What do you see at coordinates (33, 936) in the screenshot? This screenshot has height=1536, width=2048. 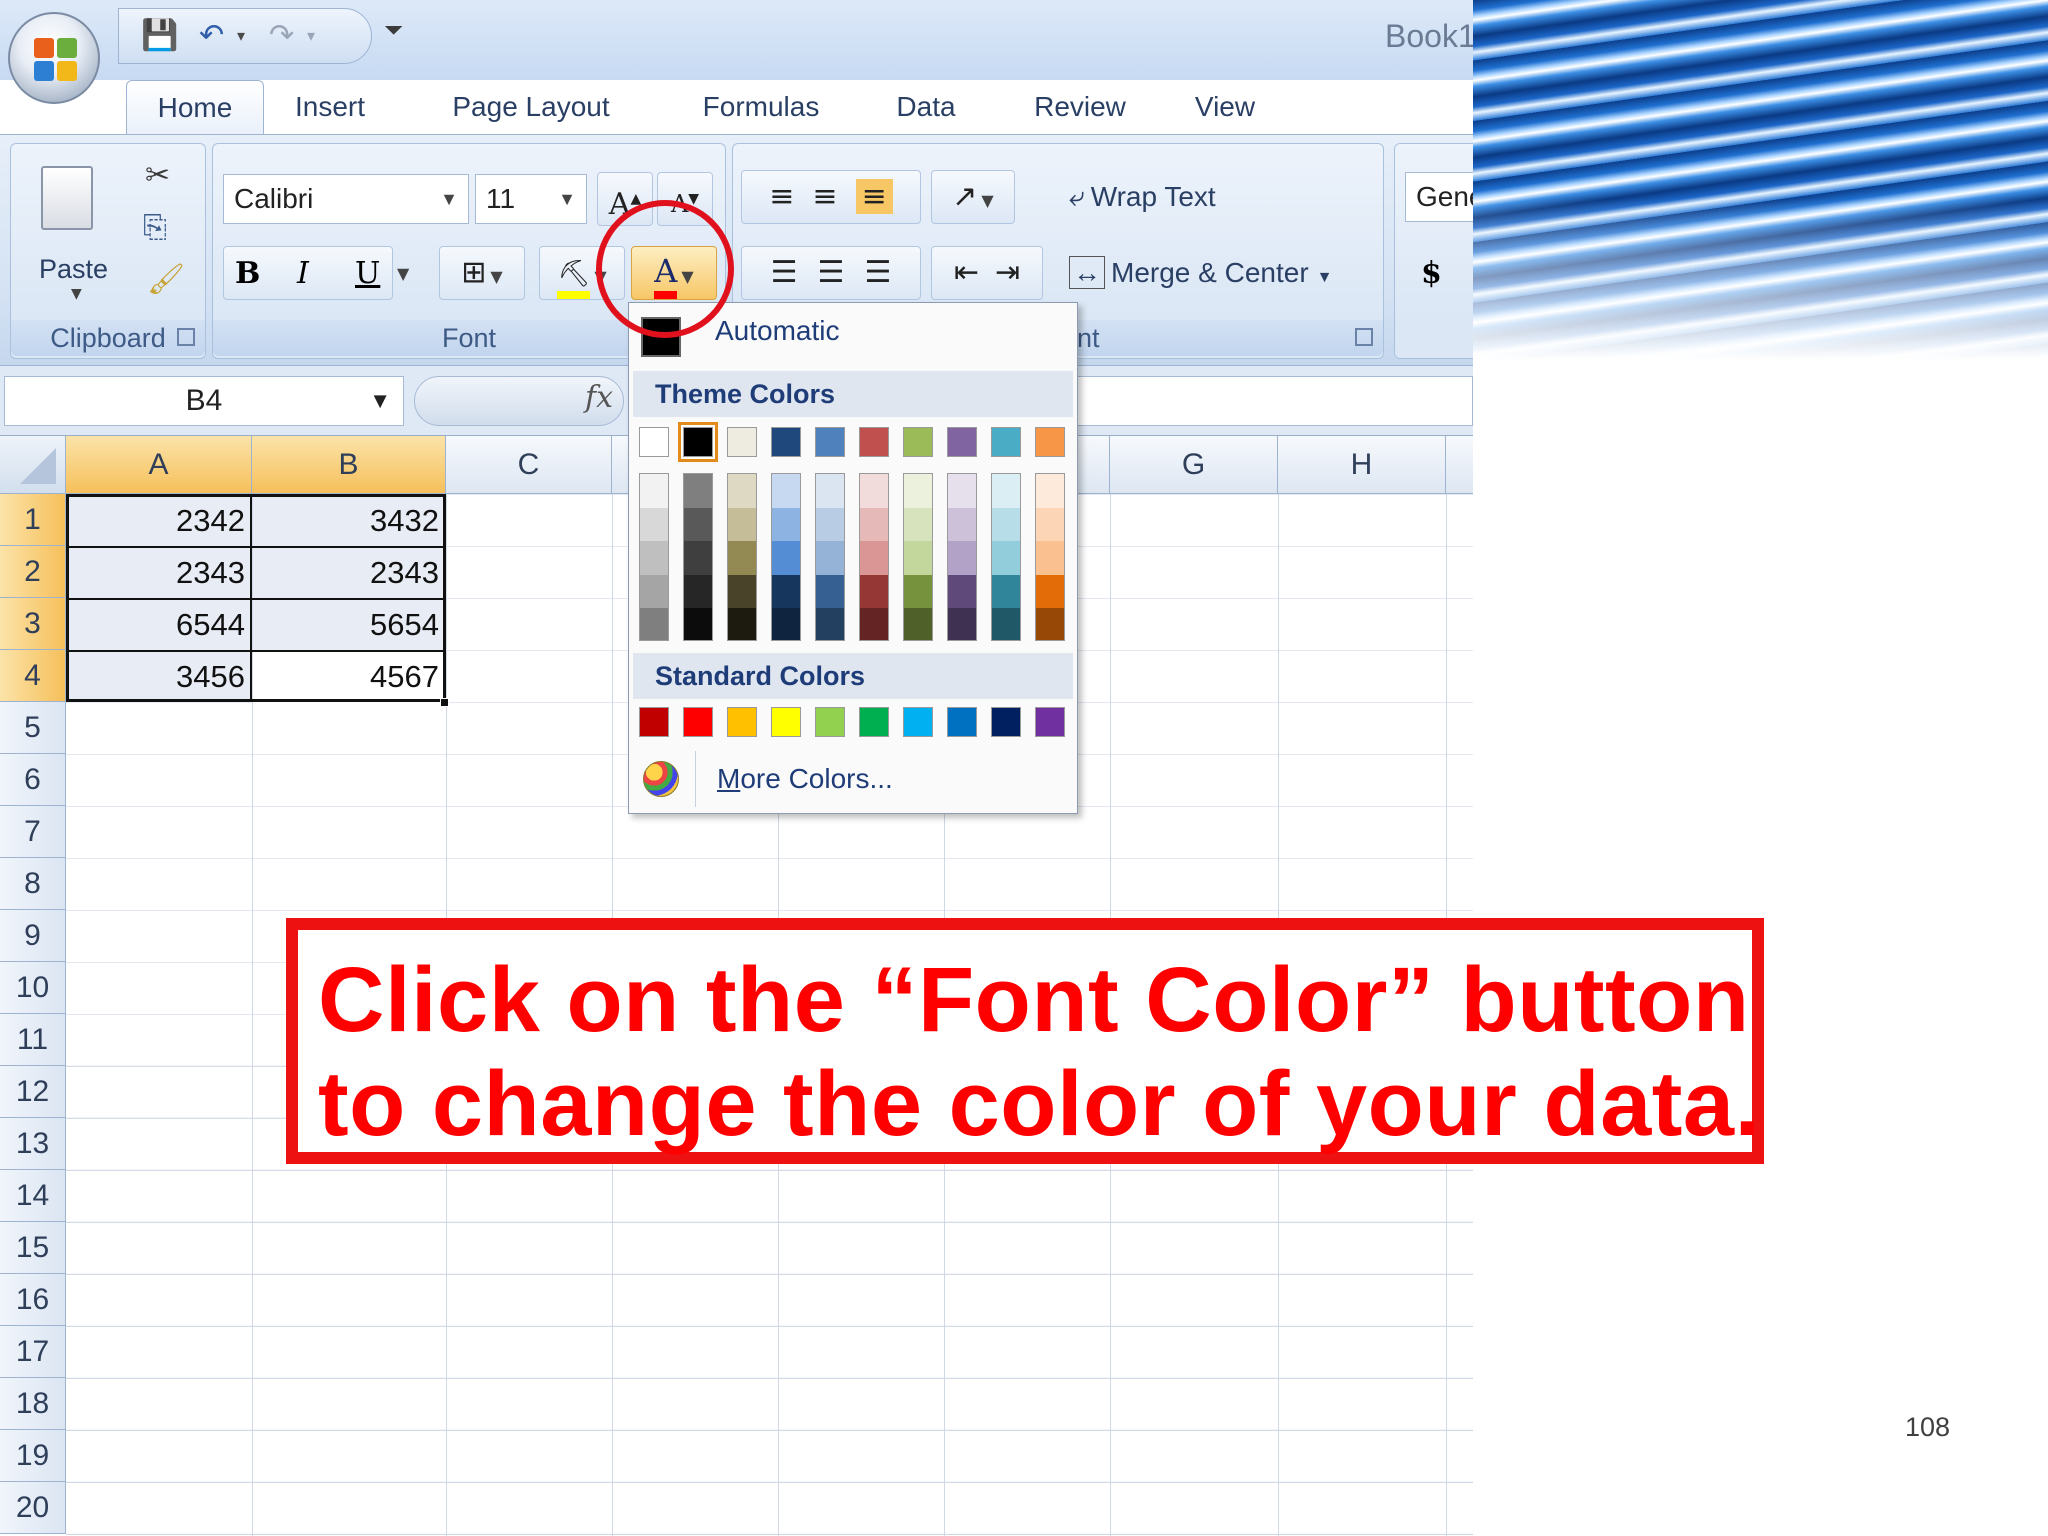 I see `row-header-9: 9` at bounding box center [33, 936].